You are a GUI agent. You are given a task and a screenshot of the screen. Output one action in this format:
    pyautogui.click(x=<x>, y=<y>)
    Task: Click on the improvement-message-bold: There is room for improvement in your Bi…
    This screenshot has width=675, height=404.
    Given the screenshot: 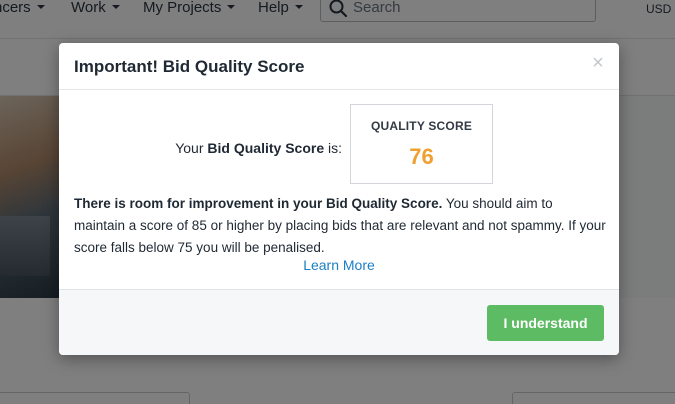 What is the action you would take?
    pyautogui.click(x=258, y=203)
    